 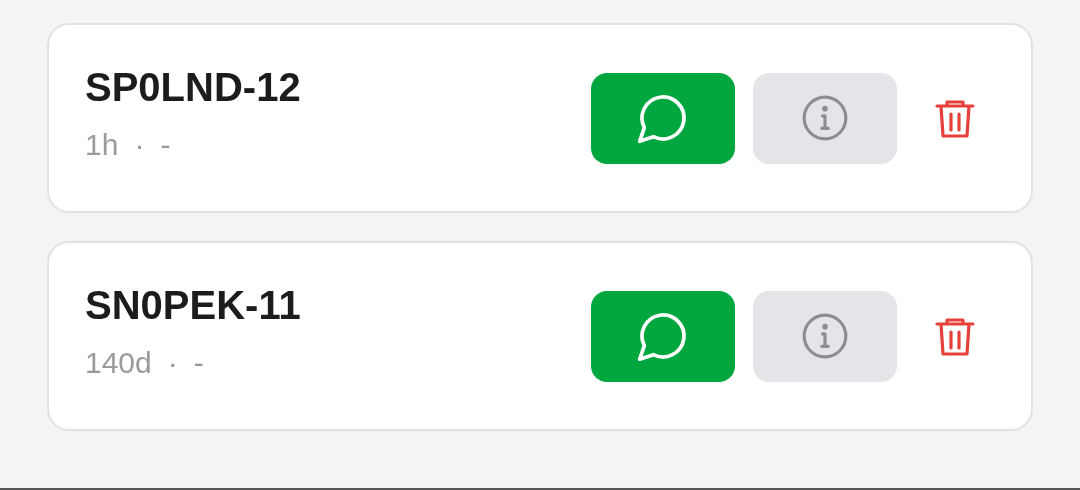 What do you see at coordinates (193, 305) in the screenshot?
I see `station-callsign: SN0PEK-11` at bounding box center [193, 305].